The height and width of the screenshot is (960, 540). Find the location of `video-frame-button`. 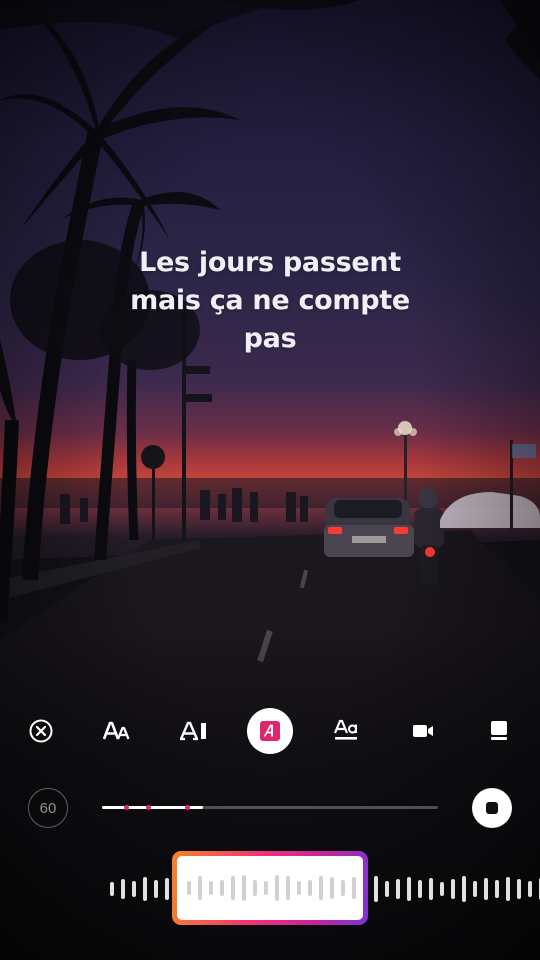

video-frame-button is located at coordinates (423, 731).